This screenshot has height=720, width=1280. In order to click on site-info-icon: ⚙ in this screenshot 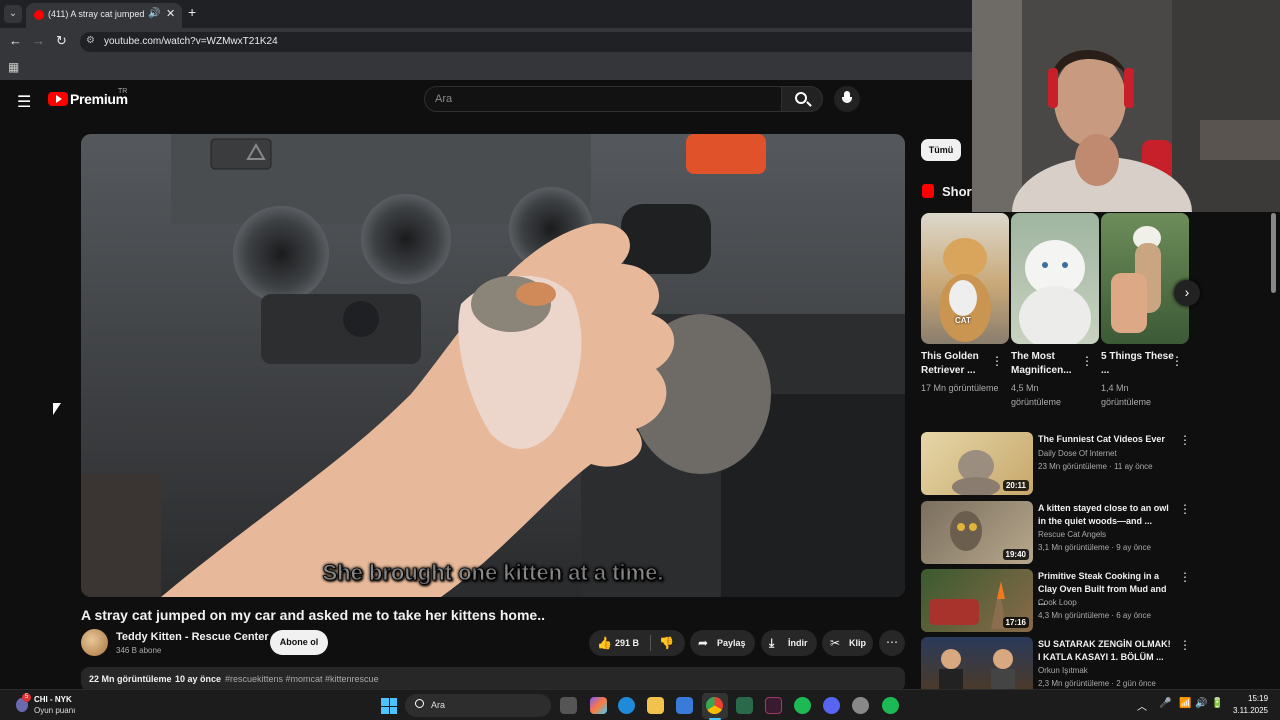, I will do `click(90, 40)`.